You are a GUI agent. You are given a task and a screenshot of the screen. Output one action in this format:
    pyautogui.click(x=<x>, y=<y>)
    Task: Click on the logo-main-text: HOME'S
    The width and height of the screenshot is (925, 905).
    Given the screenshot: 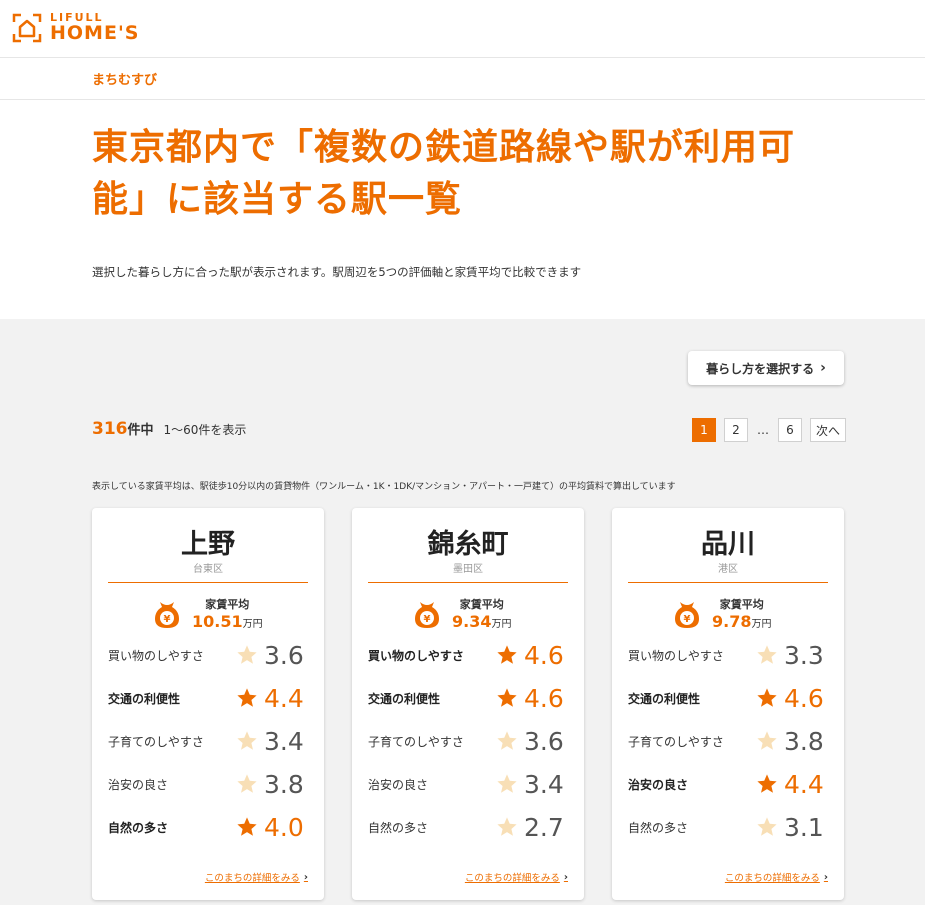 What is the action you would take?
    pyautogui.click(x=95, y=33)
    